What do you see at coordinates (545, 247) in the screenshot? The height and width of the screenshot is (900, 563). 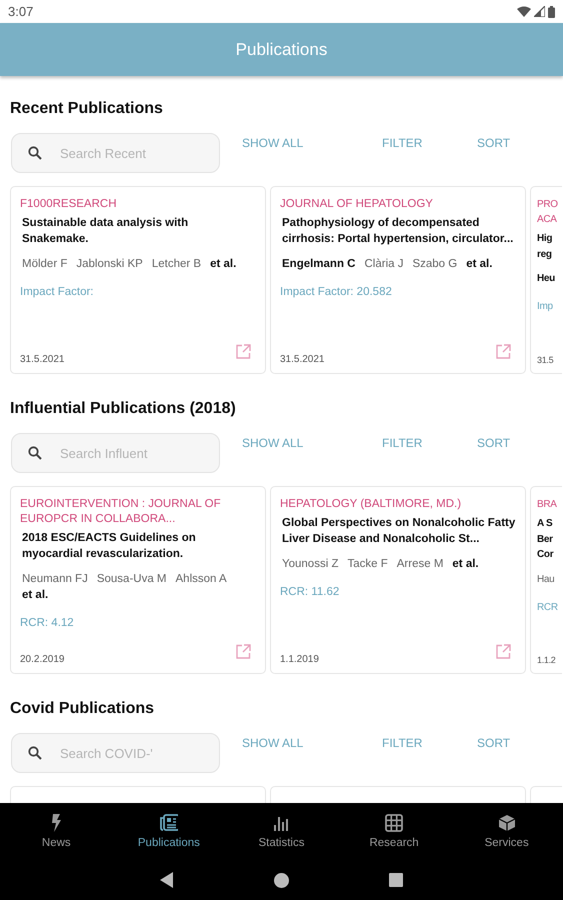 I see `publication-title: Hig reg` at bounding box center [545, 247].